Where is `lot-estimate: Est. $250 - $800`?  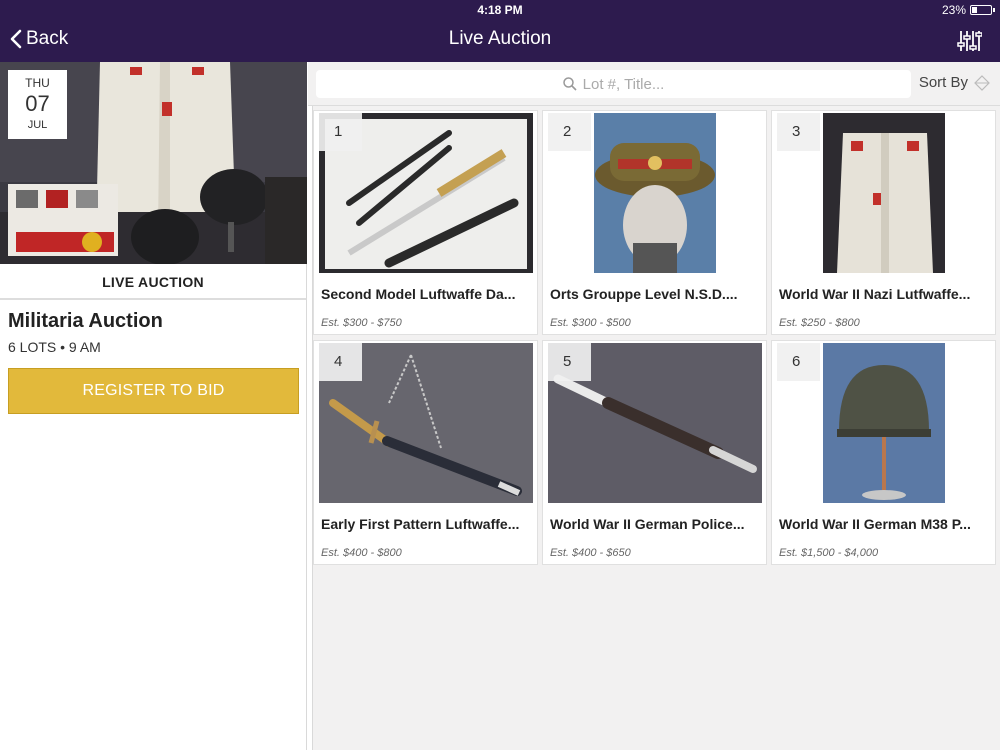
lot-estimate: Est. $250 - $800 is located at coordinates (819, 323).